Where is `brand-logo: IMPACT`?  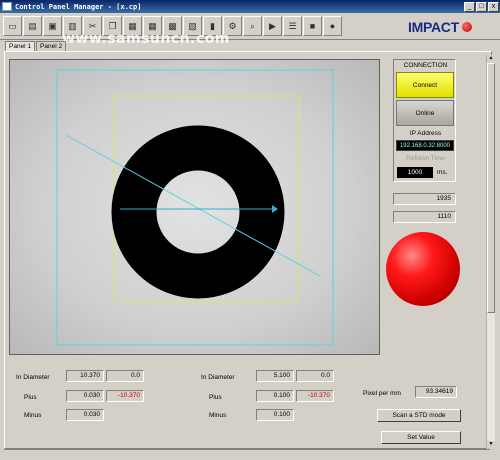
brand-logo: IMPACT is located at coordinates (440, 27).